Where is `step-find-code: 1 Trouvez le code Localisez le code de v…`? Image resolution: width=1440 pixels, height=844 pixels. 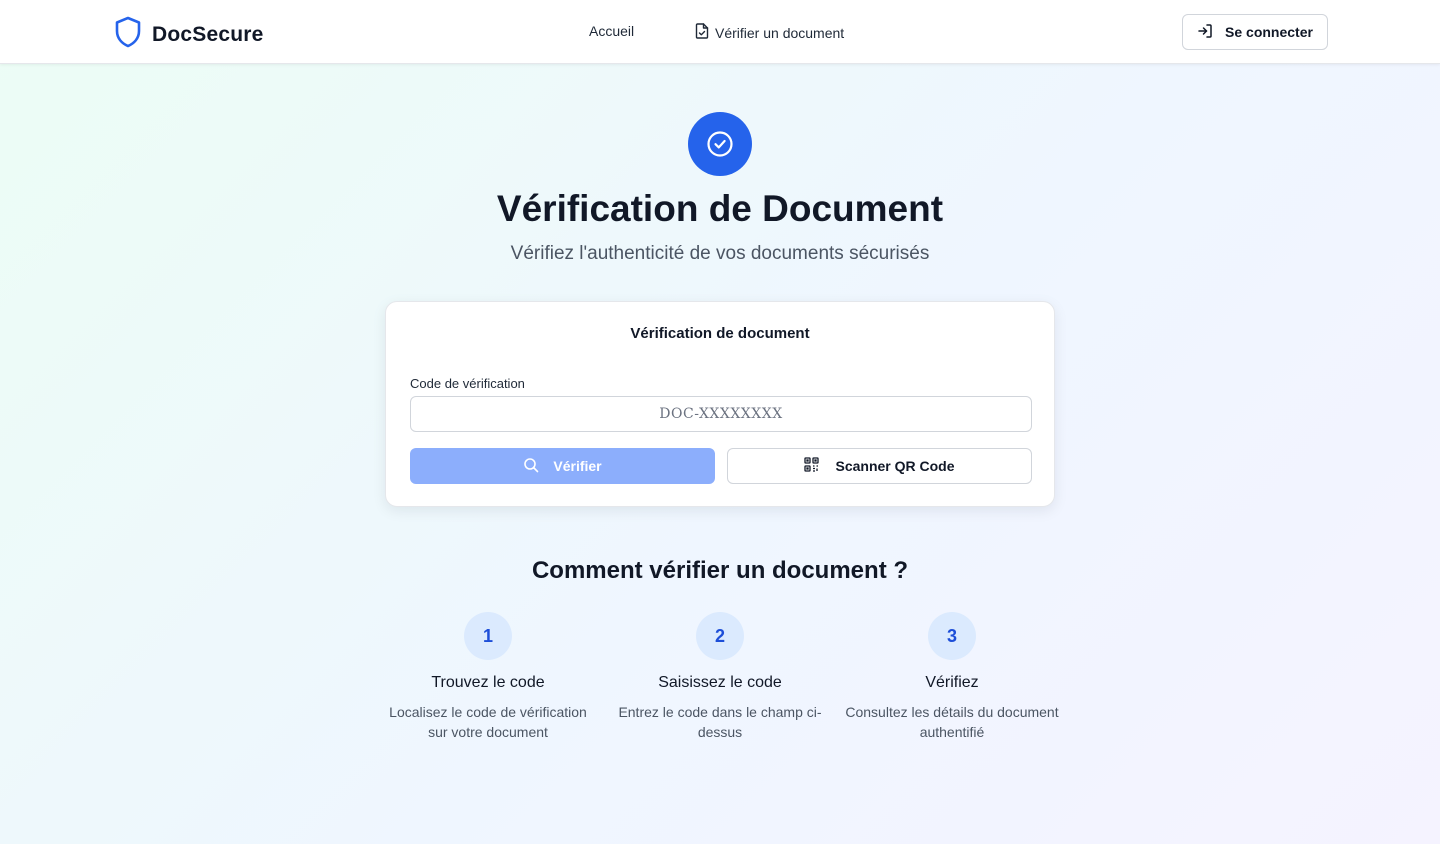 step-find-code: 1 Trouvez le code Localisez le code de v… is located at coordinates (488, 677).